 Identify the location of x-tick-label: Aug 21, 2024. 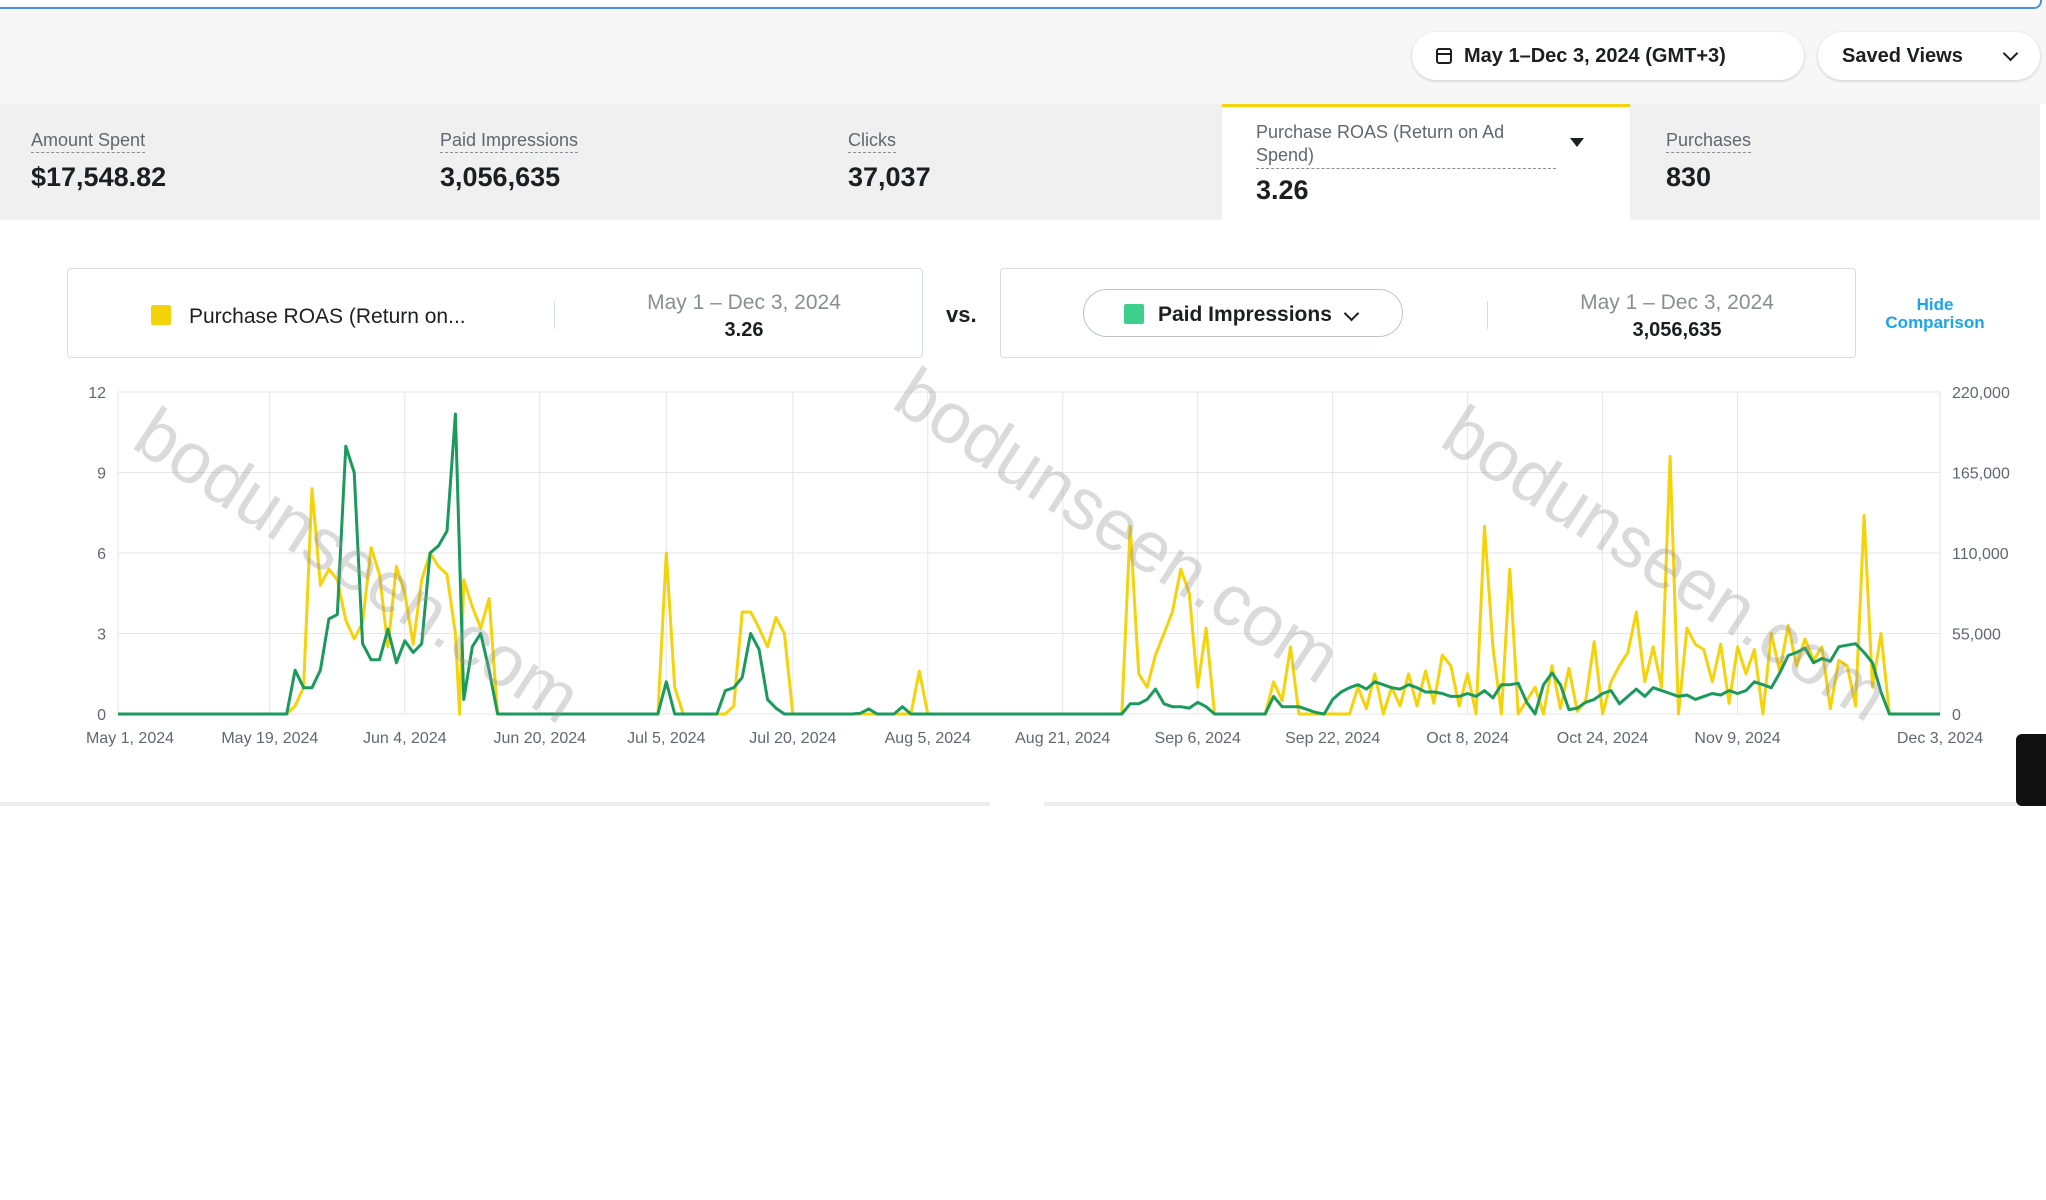
(1062, 738).